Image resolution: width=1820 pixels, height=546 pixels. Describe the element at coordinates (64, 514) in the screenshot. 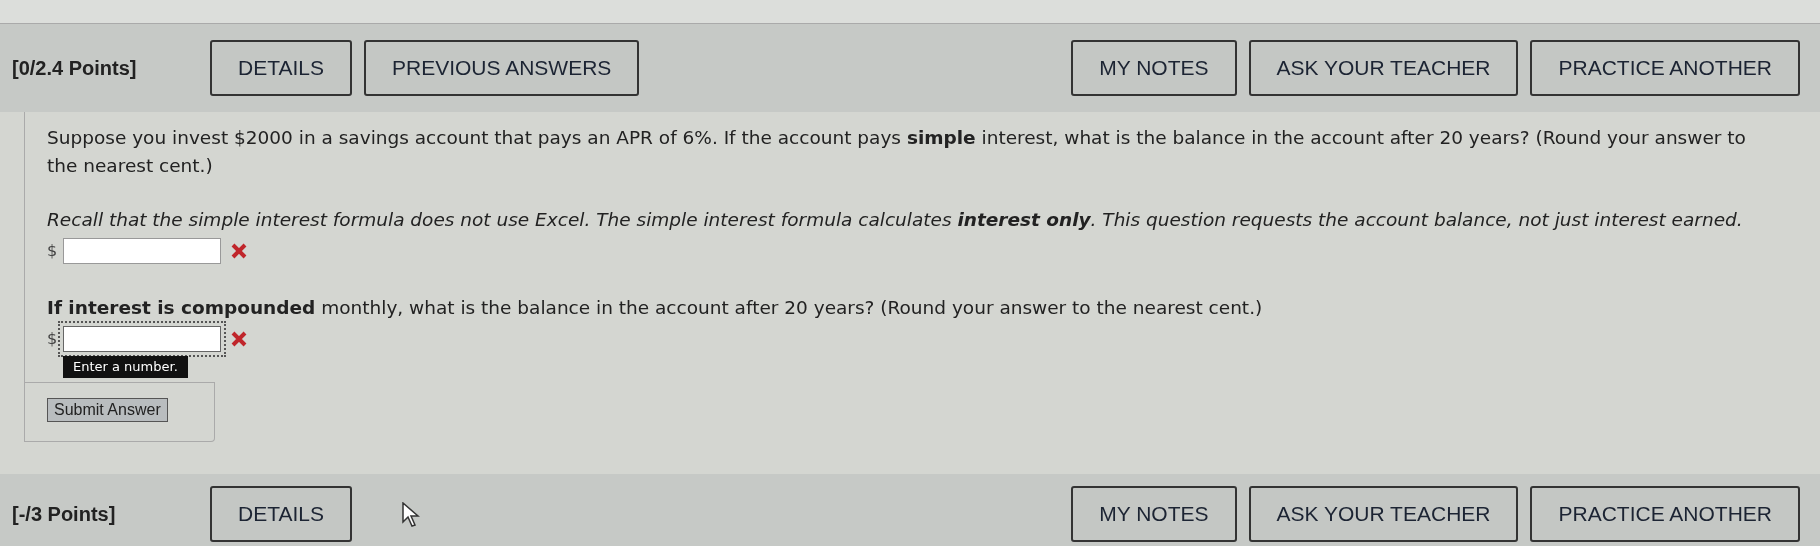

I see `points-label: [-/3 Points]` at that location.